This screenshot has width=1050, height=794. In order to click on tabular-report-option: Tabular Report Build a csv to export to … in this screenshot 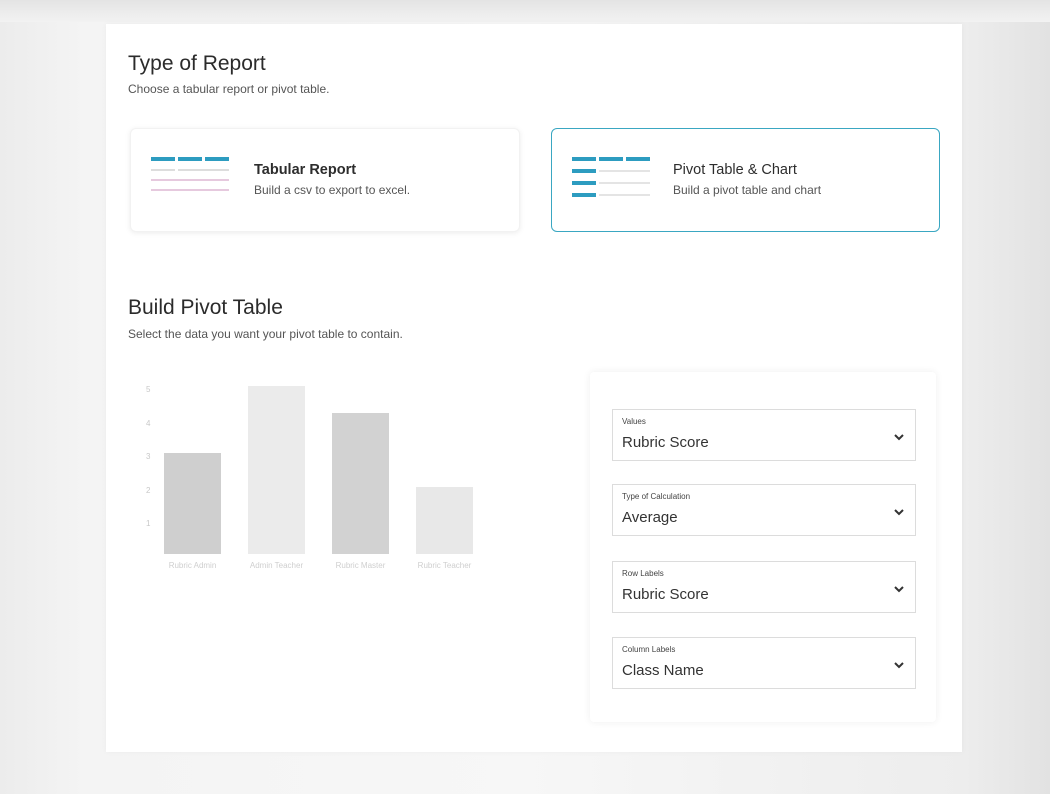, I will do `click(325, 180)`.